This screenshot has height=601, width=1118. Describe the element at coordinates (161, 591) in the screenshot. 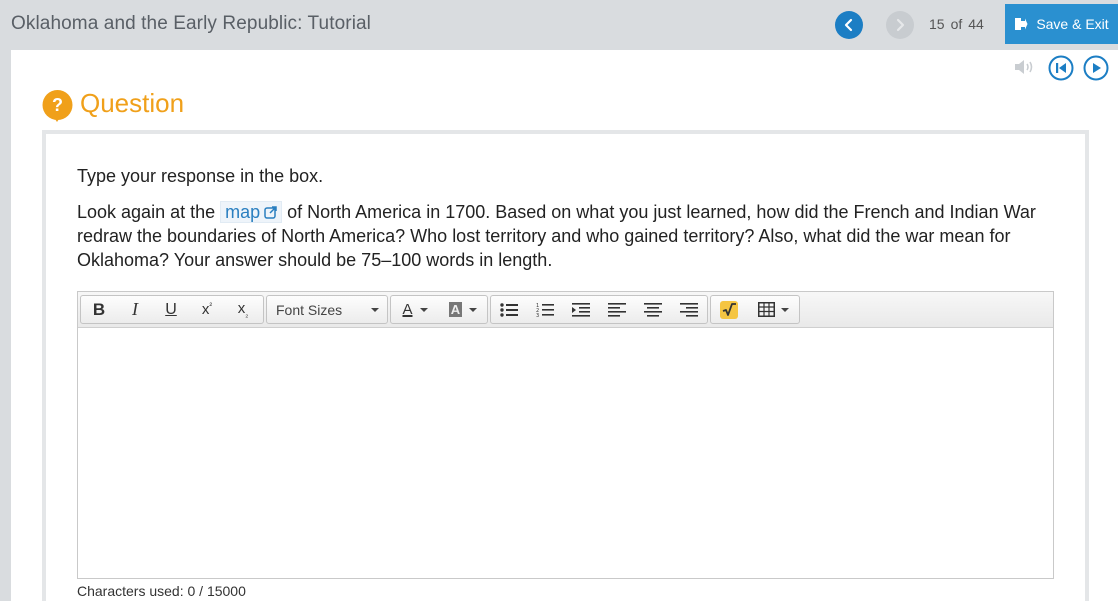

I see `characters-used-counter: Characters used: 0 / 15000` at that location.